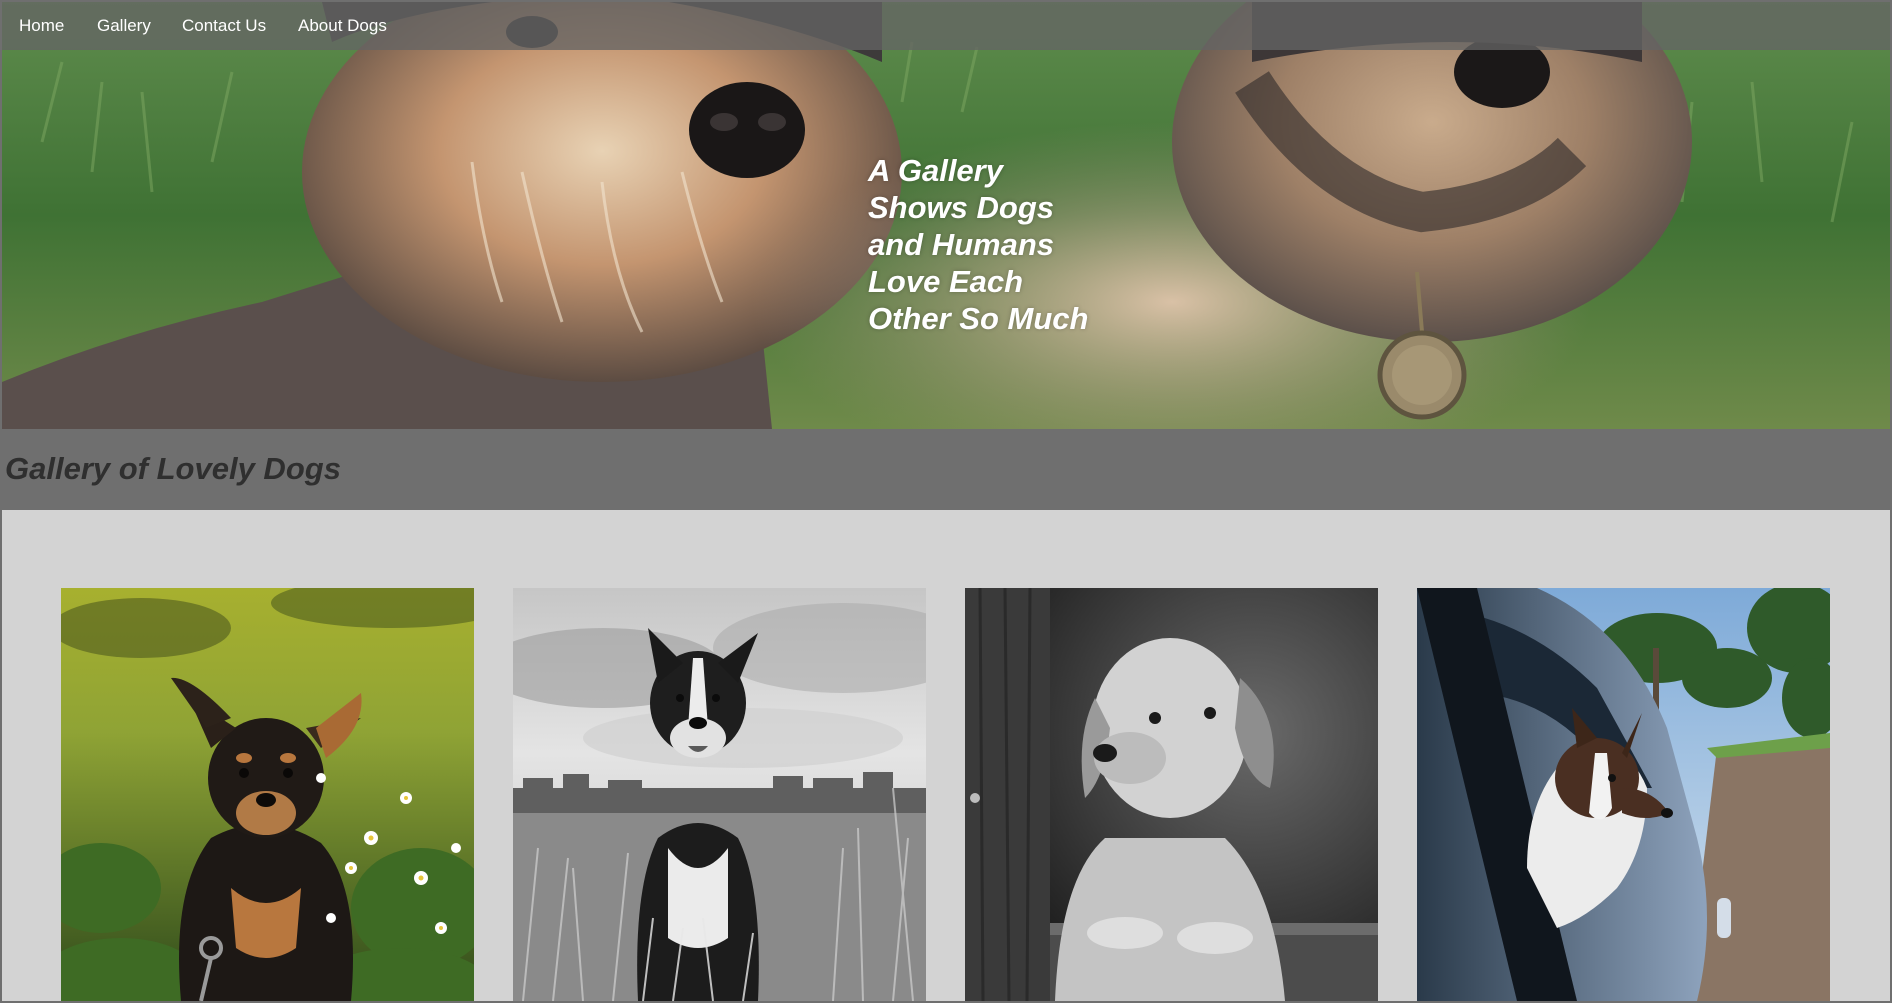 Image resolution: width=1892 pixels, height=1003 pixels. I want to click on nav-link-gallery: Gallery, so click(124, 26).